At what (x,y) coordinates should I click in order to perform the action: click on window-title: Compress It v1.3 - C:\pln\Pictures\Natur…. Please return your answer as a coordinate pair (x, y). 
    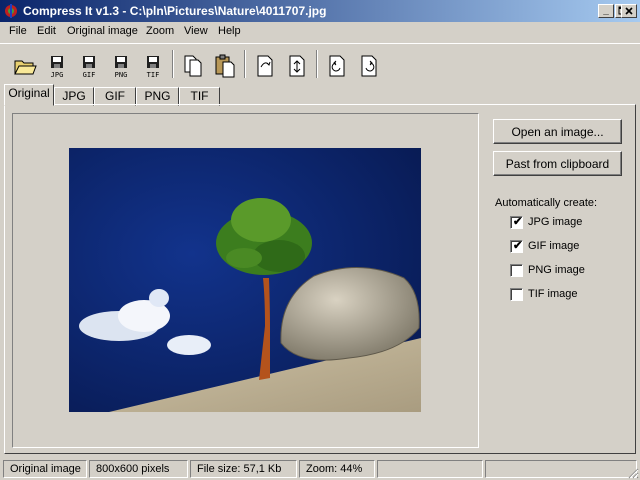
    Looking at the image, I should click on (175, 11).